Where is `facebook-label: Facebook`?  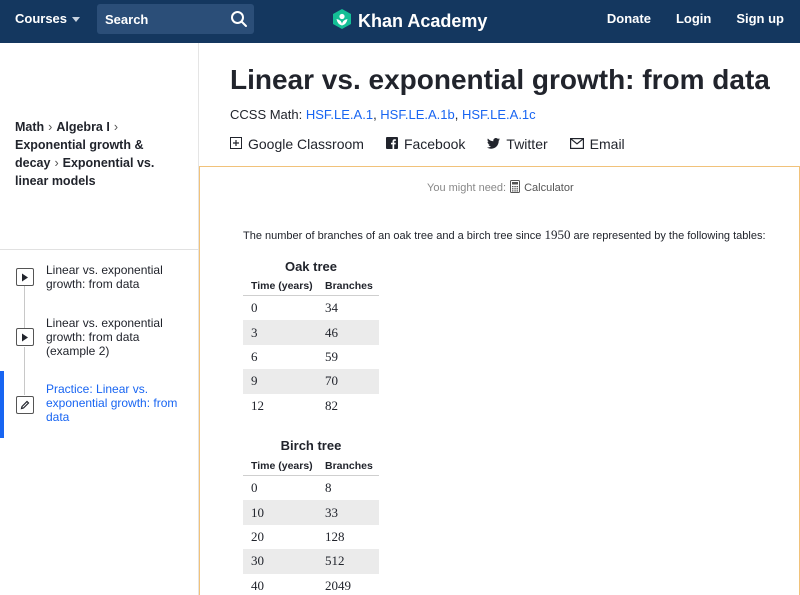
facebook-label: Facebook is located at coordinates (434, 144).